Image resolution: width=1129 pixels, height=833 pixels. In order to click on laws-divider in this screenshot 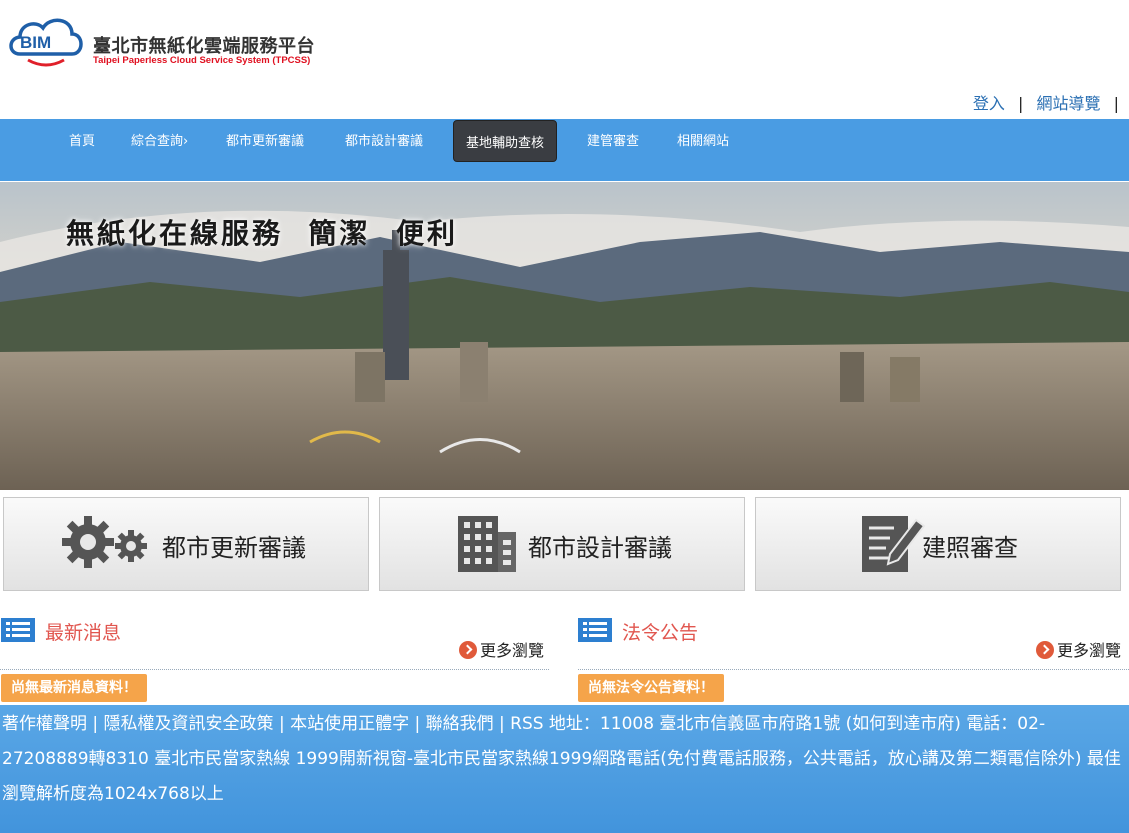, I will do `click(853, 669)`.